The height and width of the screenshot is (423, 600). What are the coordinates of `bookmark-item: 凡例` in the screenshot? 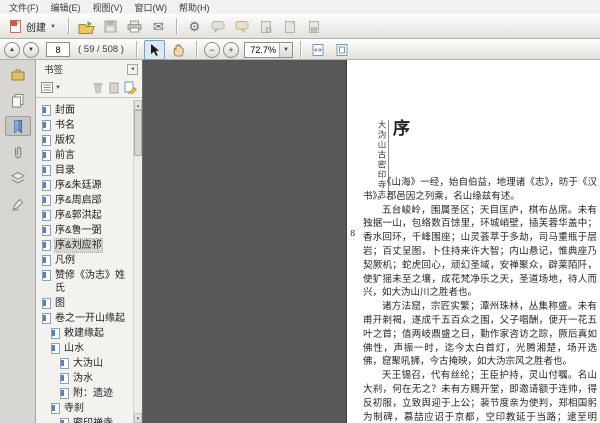 It's located at (84, 260).